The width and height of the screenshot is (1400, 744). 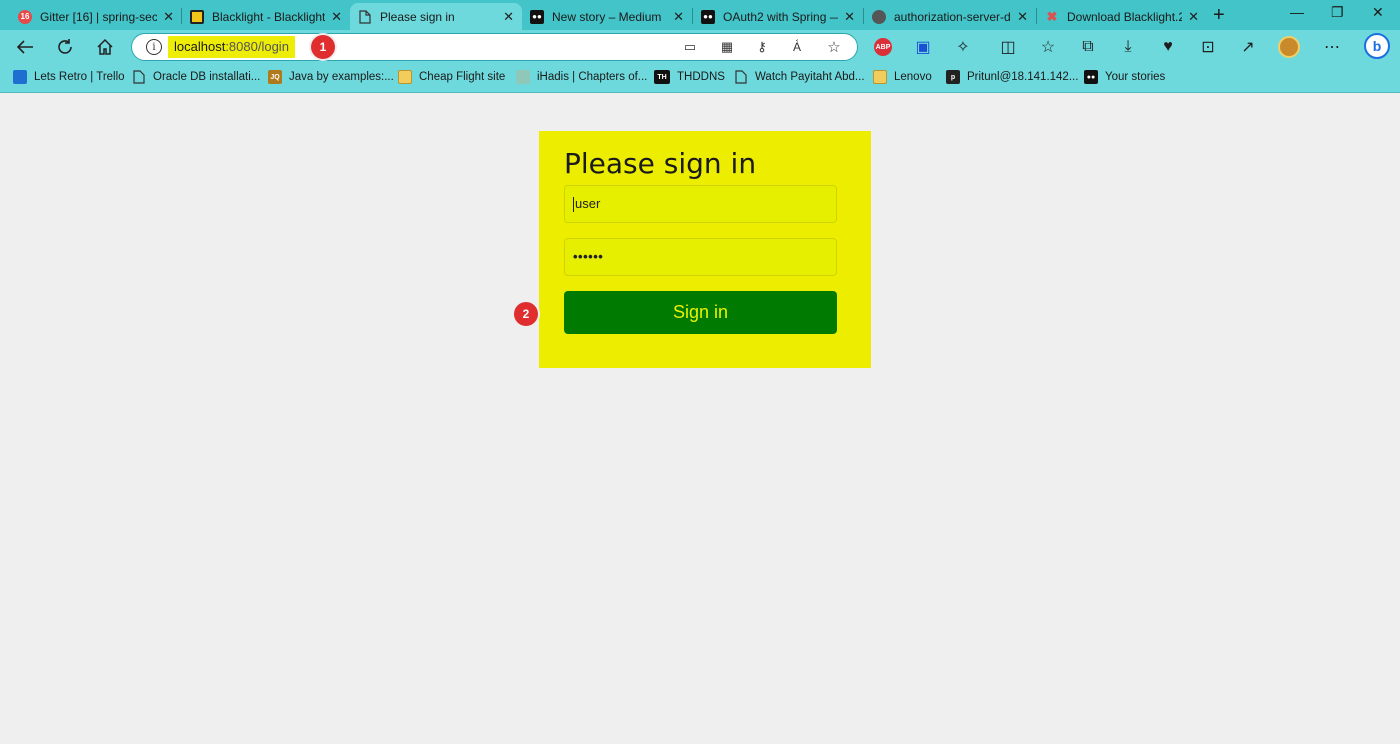 I want to click on bookmark-label: Lets Retro | Trello, so click(x=79, y=77).